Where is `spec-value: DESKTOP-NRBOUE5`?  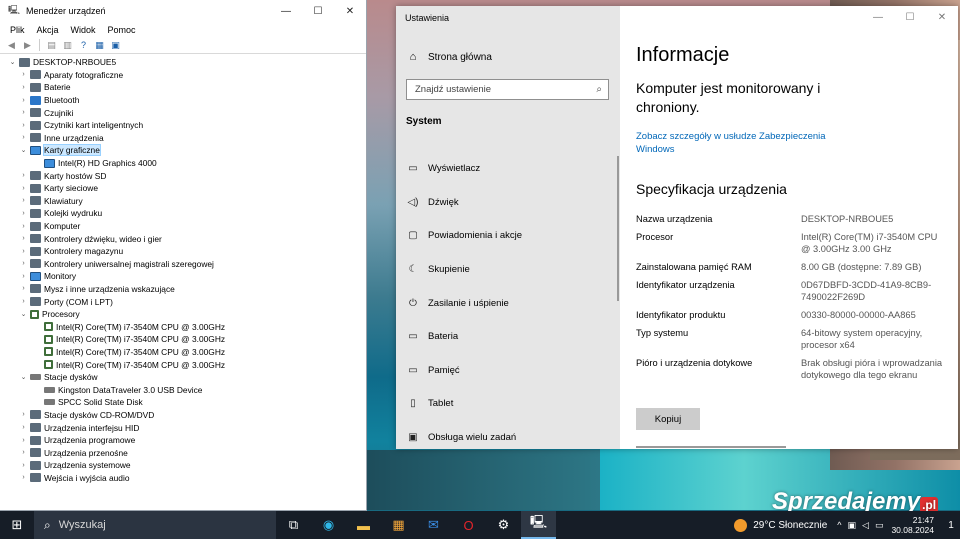
spec-value: DESKTOP-NRBOUE5 is located at coordinates (873, 219).